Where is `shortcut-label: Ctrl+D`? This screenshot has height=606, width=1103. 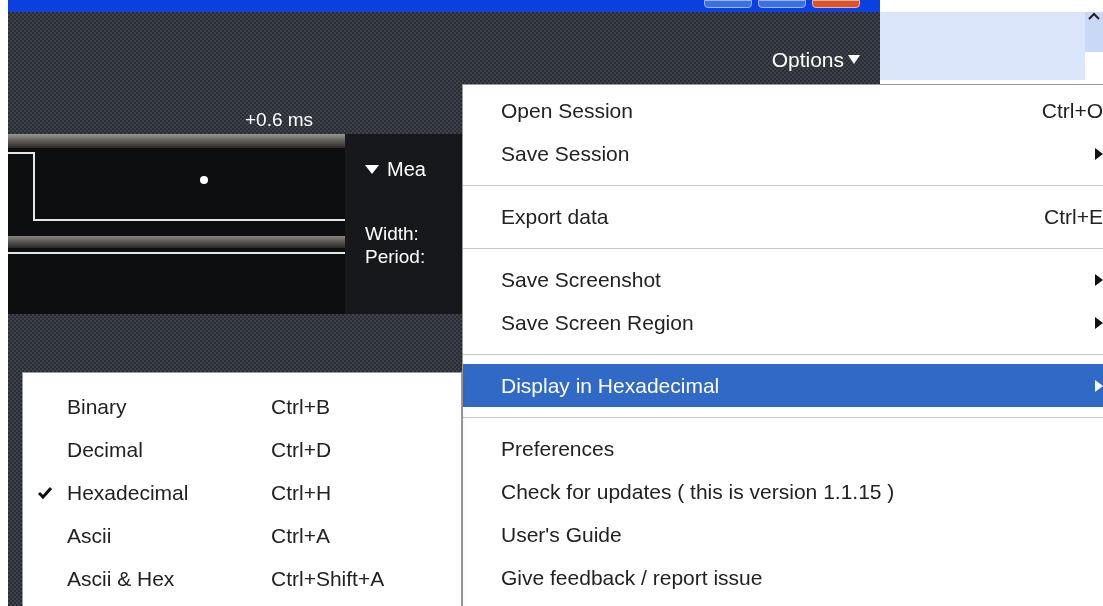
shortcut-label: Ctrl+D is located at coordinates (301, 449).